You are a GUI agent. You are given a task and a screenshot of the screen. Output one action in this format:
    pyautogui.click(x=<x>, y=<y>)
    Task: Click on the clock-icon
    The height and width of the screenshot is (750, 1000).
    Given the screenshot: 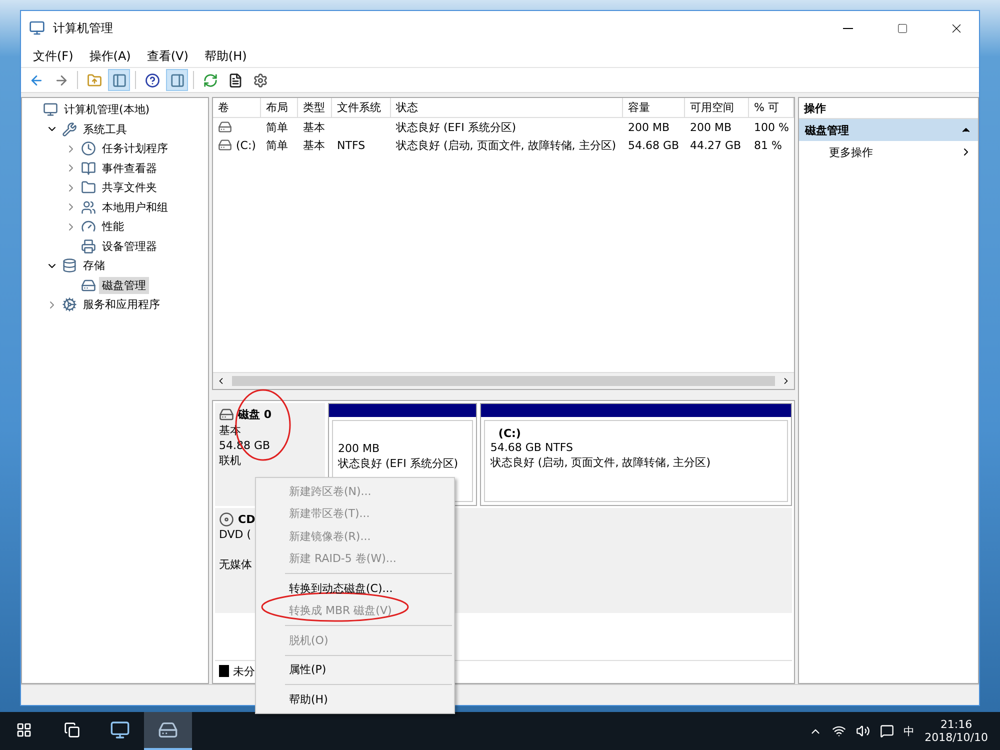 What is the action you would take?
    pyautogui.click(x=88, y=148)
    